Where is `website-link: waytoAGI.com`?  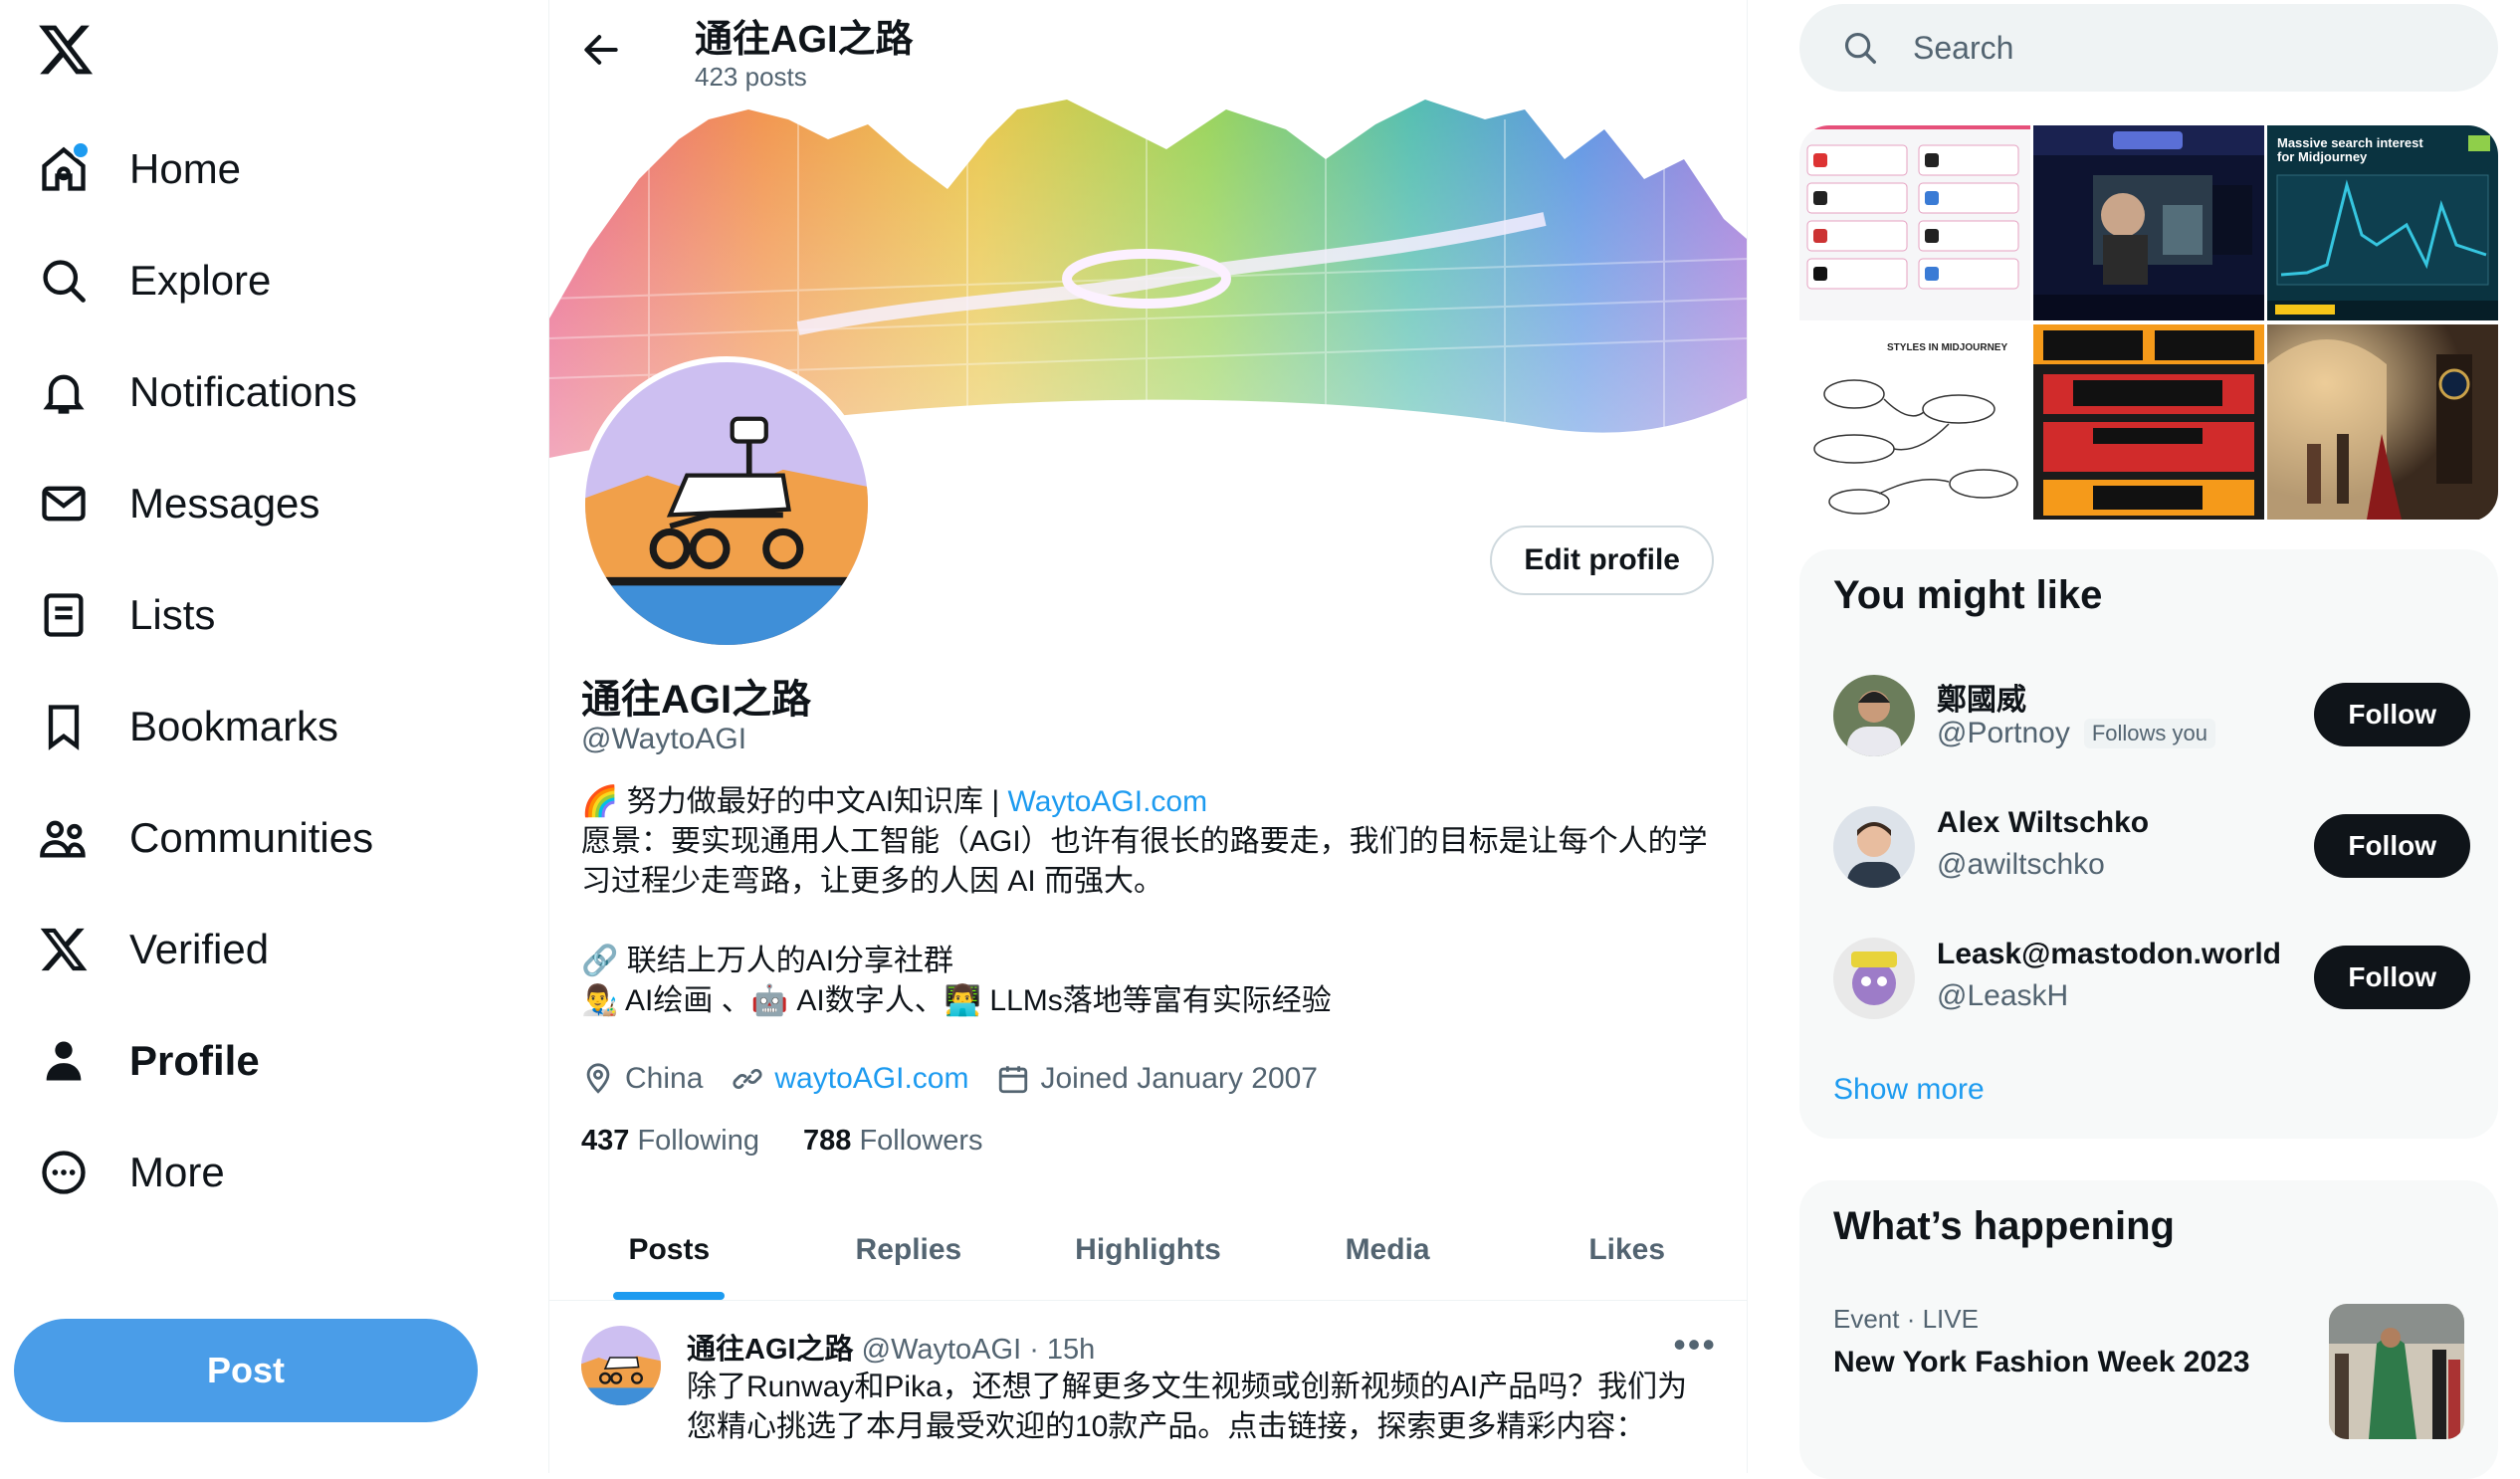
website-link: waytoAGI.com is located at coordinates (871, 1079).